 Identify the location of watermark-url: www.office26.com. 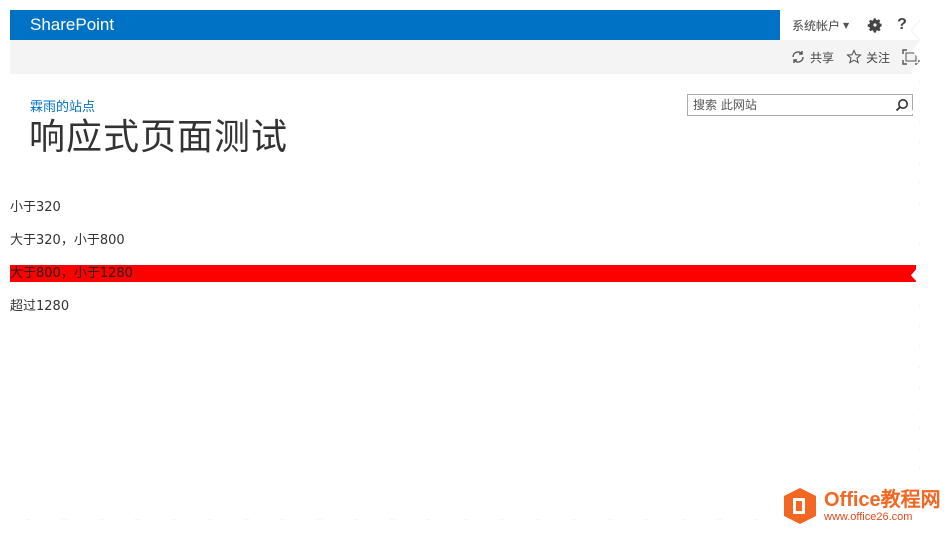
(868, 516).